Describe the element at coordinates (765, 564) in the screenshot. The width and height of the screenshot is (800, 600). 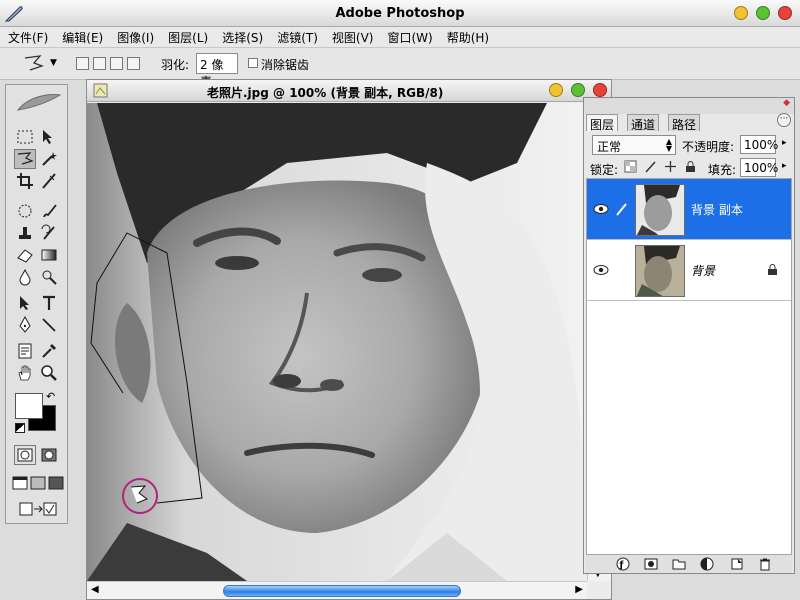
I see `trash-icon` at that location.